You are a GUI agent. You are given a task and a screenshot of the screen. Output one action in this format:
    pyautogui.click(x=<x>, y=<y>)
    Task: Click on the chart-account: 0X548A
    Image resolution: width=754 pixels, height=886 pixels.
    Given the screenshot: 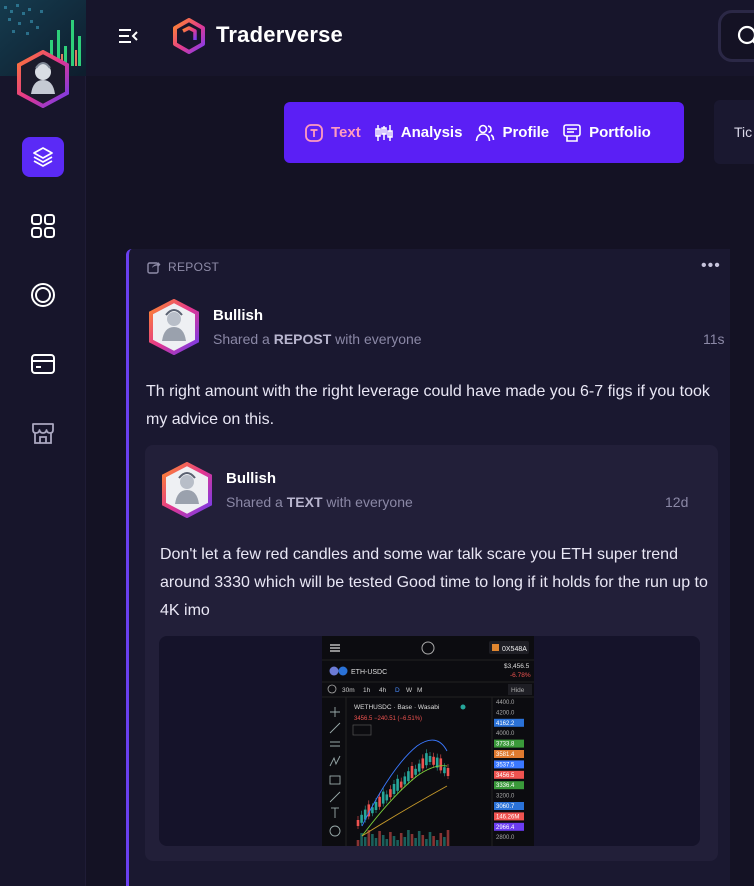 What is the action you would take?
    pyautogui.click(x=514, y=649)
    